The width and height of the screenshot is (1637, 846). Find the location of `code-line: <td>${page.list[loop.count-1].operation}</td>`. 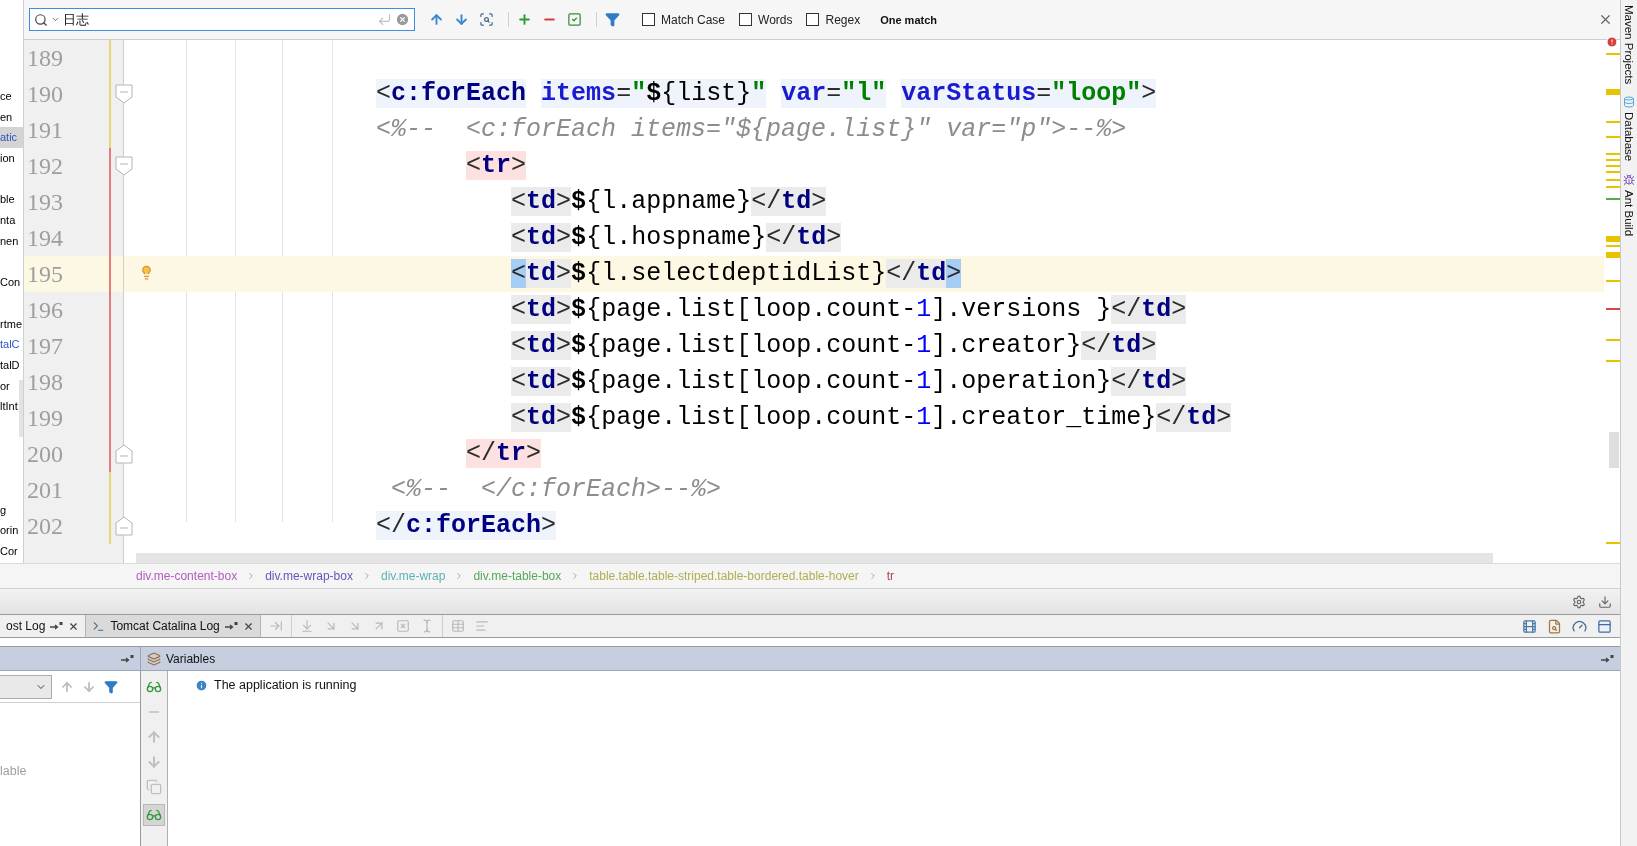

code-line: <td>${page.list[loop.count-1].operation}</td> is located at coordinates (848, 381).